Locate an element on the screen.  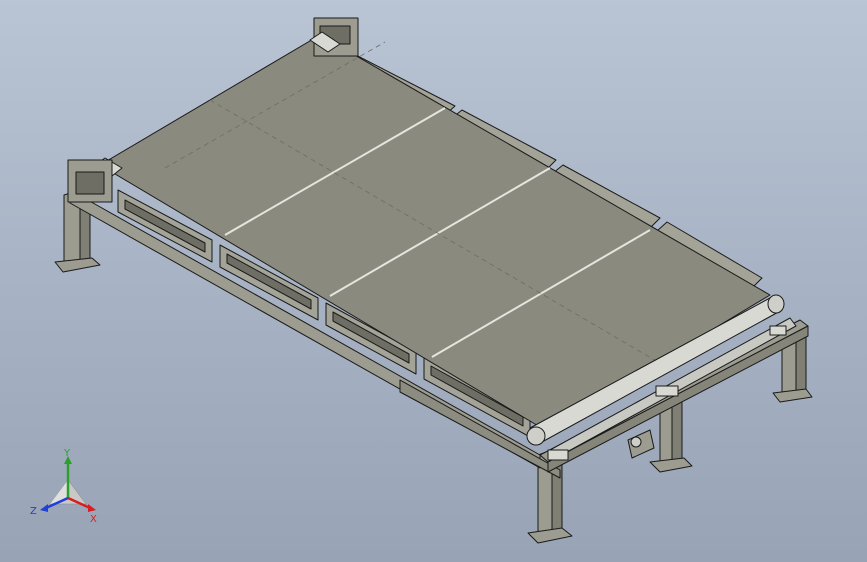
motor-bracket is located at coordinates (641, 444).